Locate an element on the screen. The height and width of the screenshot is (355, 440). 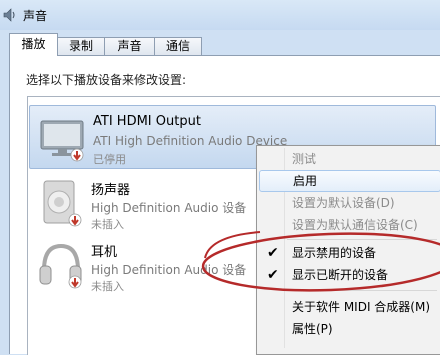
menu-item-label: 属性(P) is located at coordinates (312, 329).